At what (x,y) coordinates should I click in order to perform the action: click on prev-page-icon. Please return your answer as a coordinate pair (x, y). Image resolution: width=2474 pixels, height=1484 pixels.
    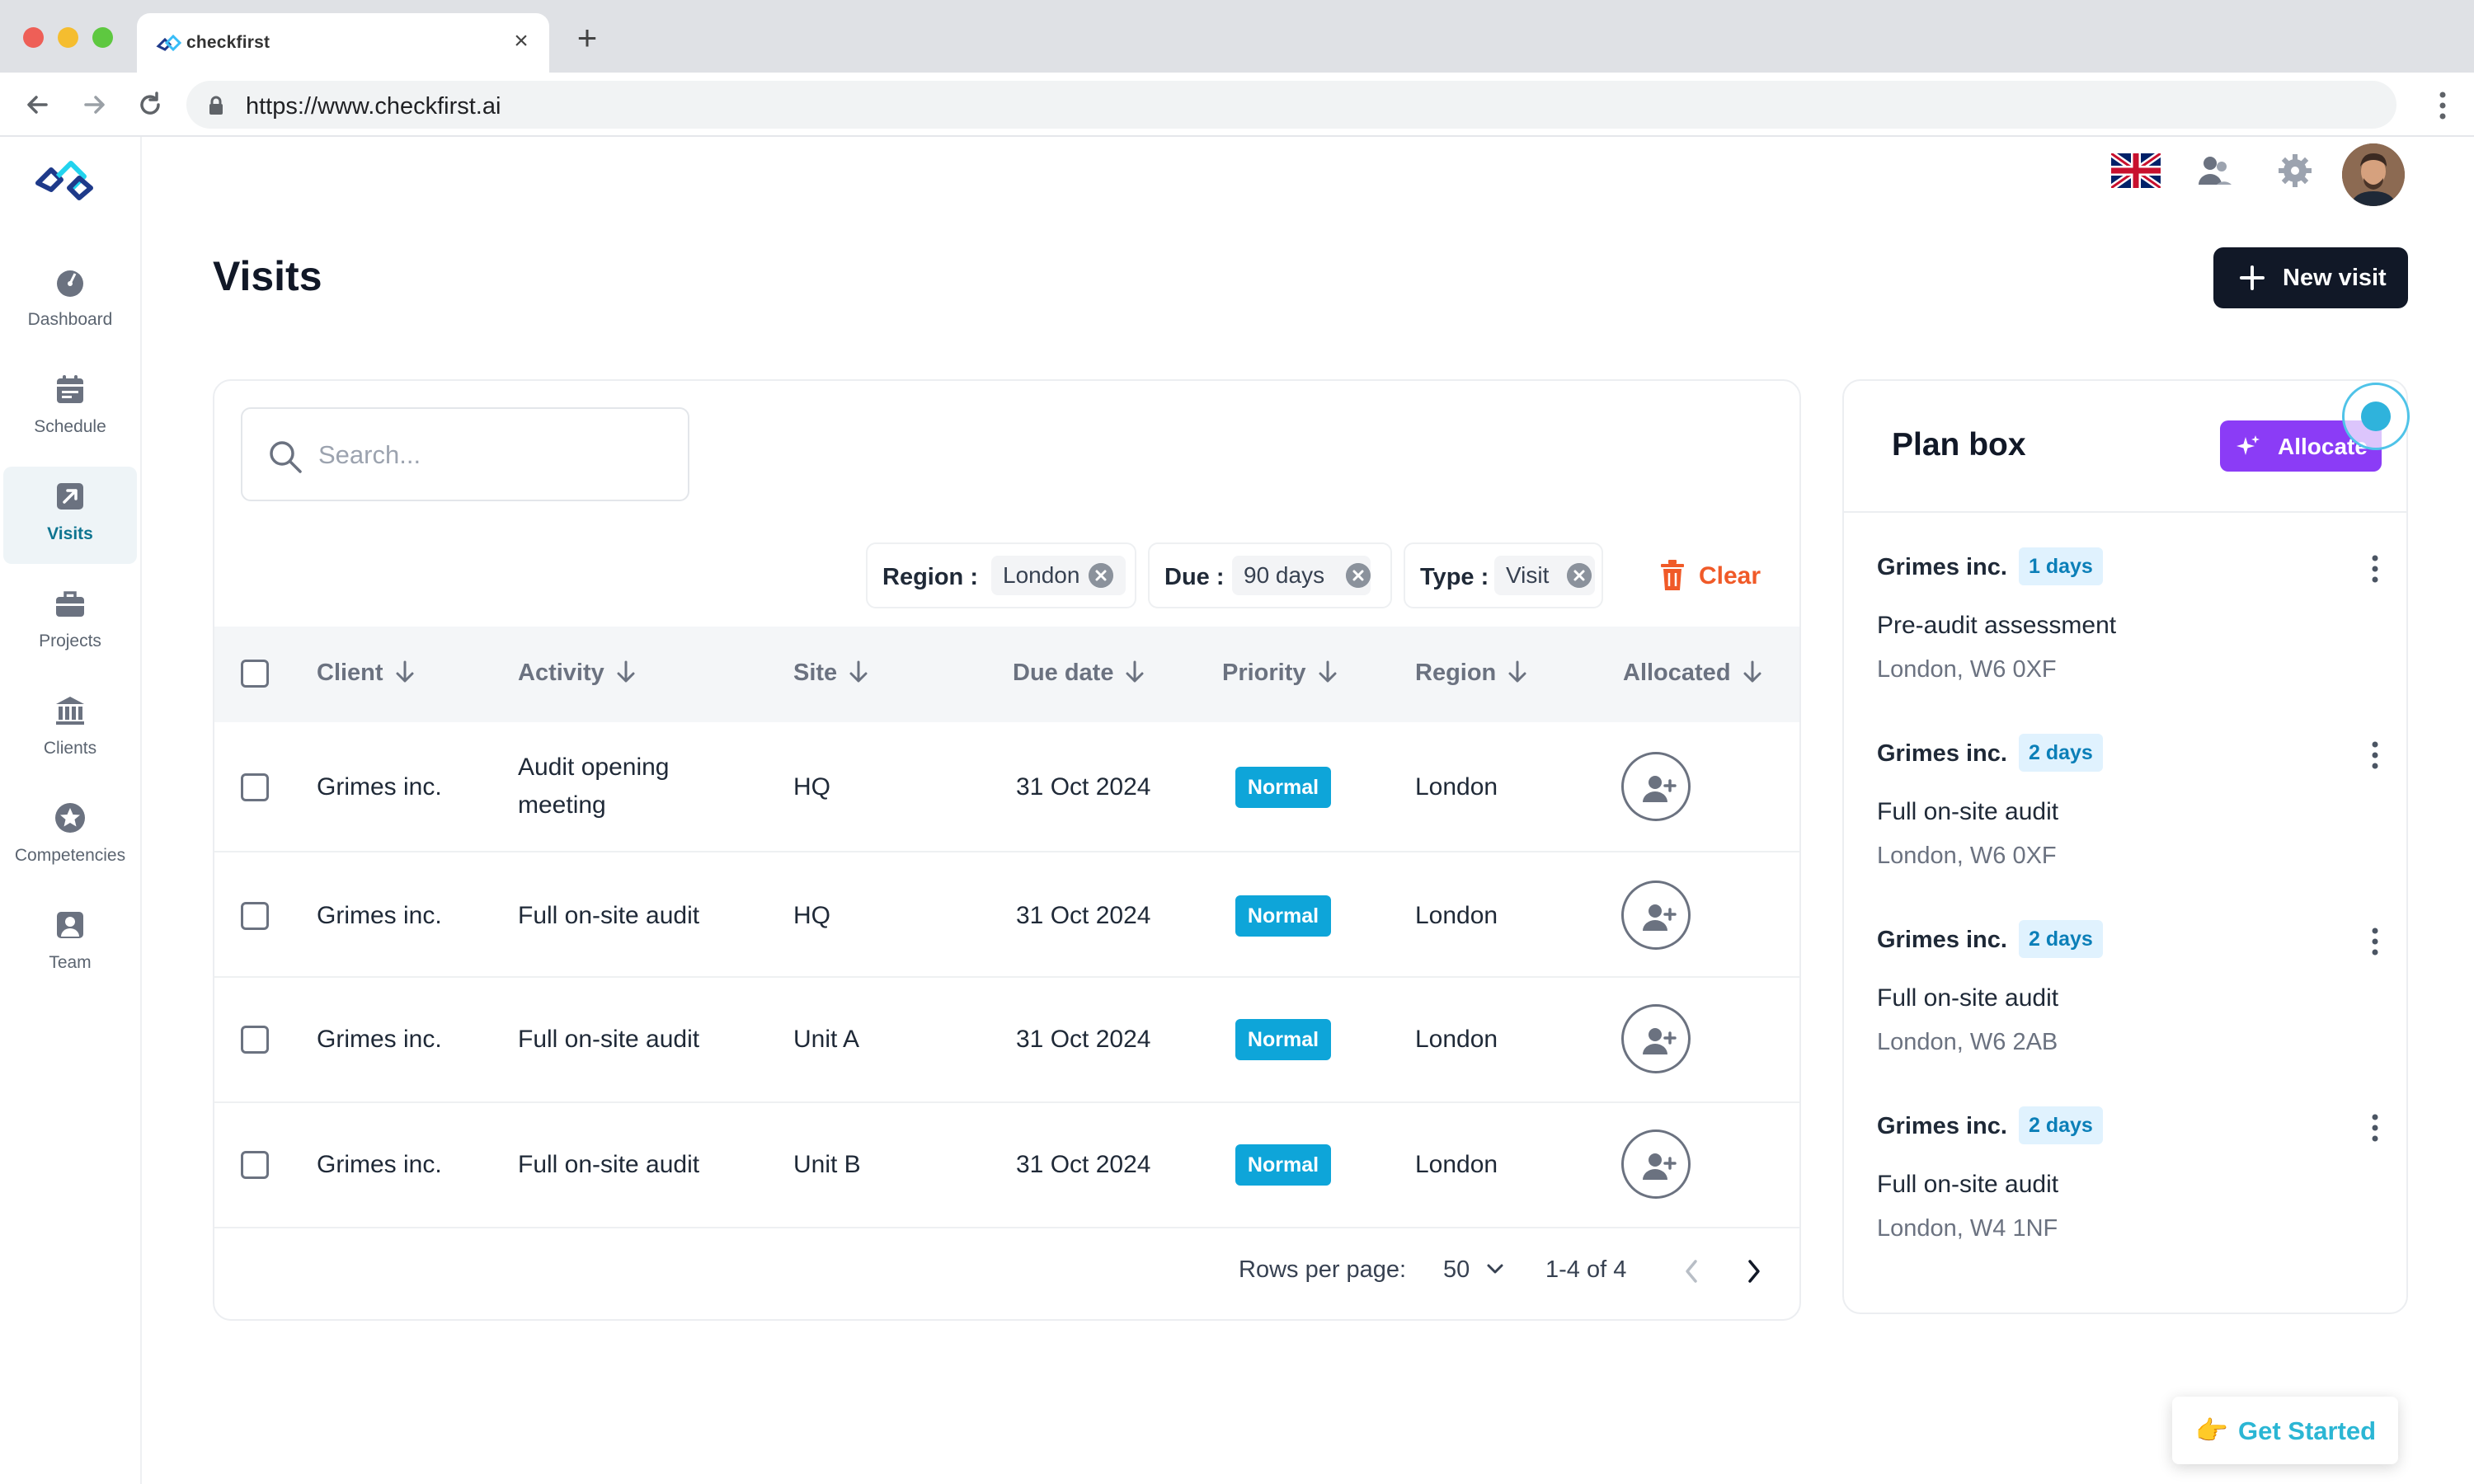
    Looking at the image, I should click on (1691, 1271).